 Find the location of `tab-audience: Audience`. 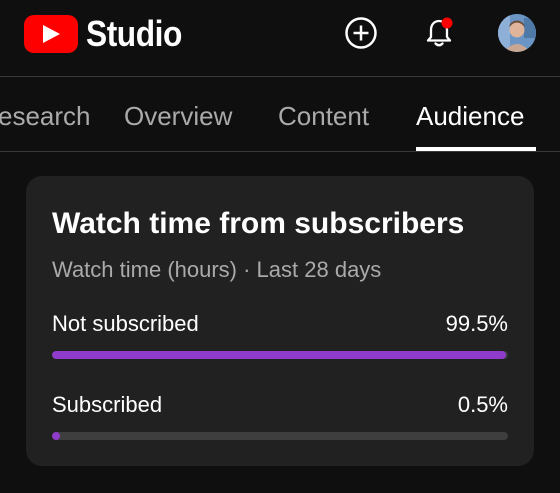

tab-audience: Audience is located at coordinates (470, 116).